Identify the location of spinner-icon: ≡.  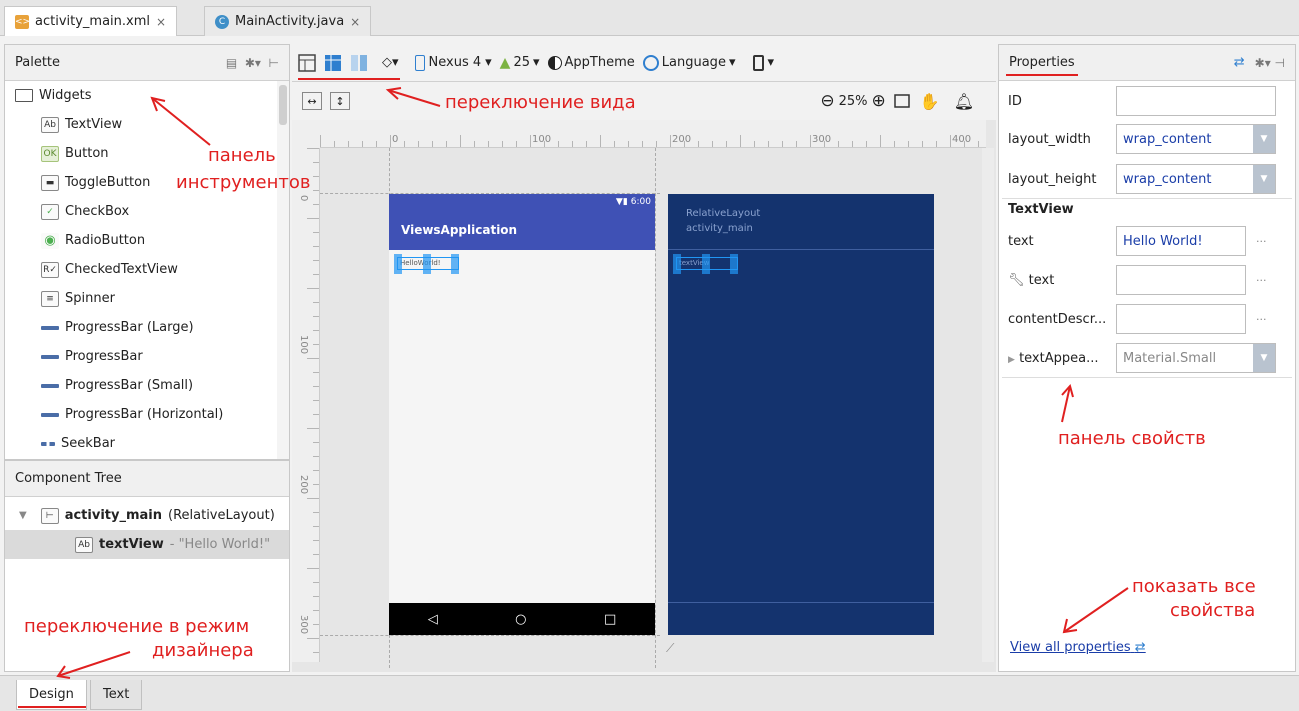
(50, 298).